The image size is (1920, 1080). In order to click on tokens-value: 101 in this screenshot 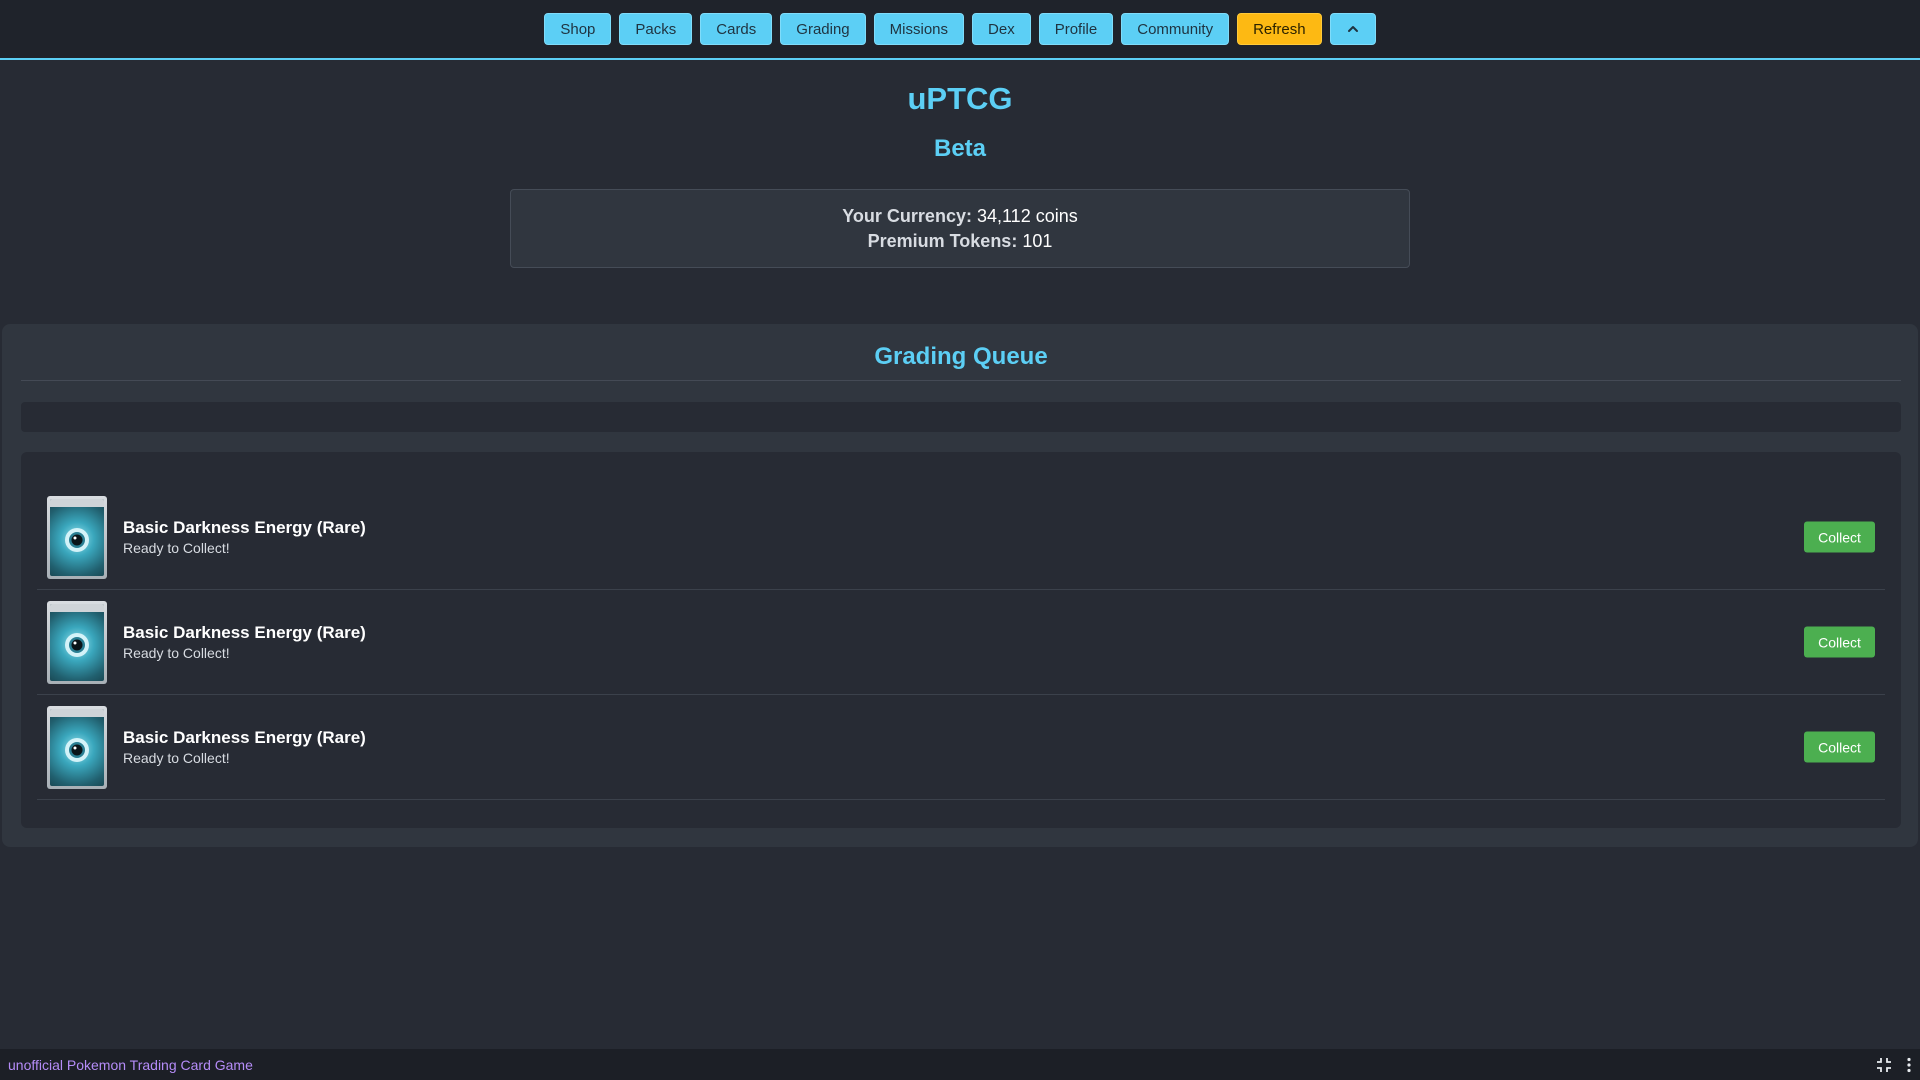, I will do `click(1037, 240)`.